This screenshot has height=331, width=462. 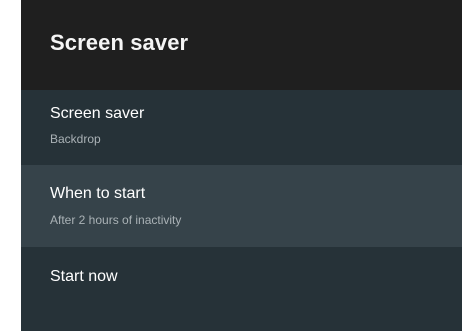 What do you see at coordinates (98, 193) in the screenshot?
I see `menu-item-title: When to start` at bounding box center [98, 193].